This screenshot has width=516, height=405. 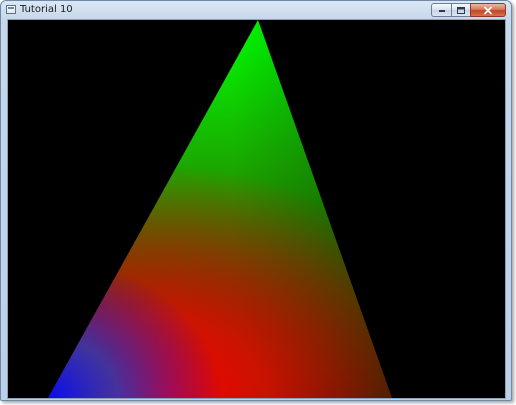 What do you see at coordinates (11, 9) in the screenshot?
I see `window-icon` at bounding box center [11, 9].